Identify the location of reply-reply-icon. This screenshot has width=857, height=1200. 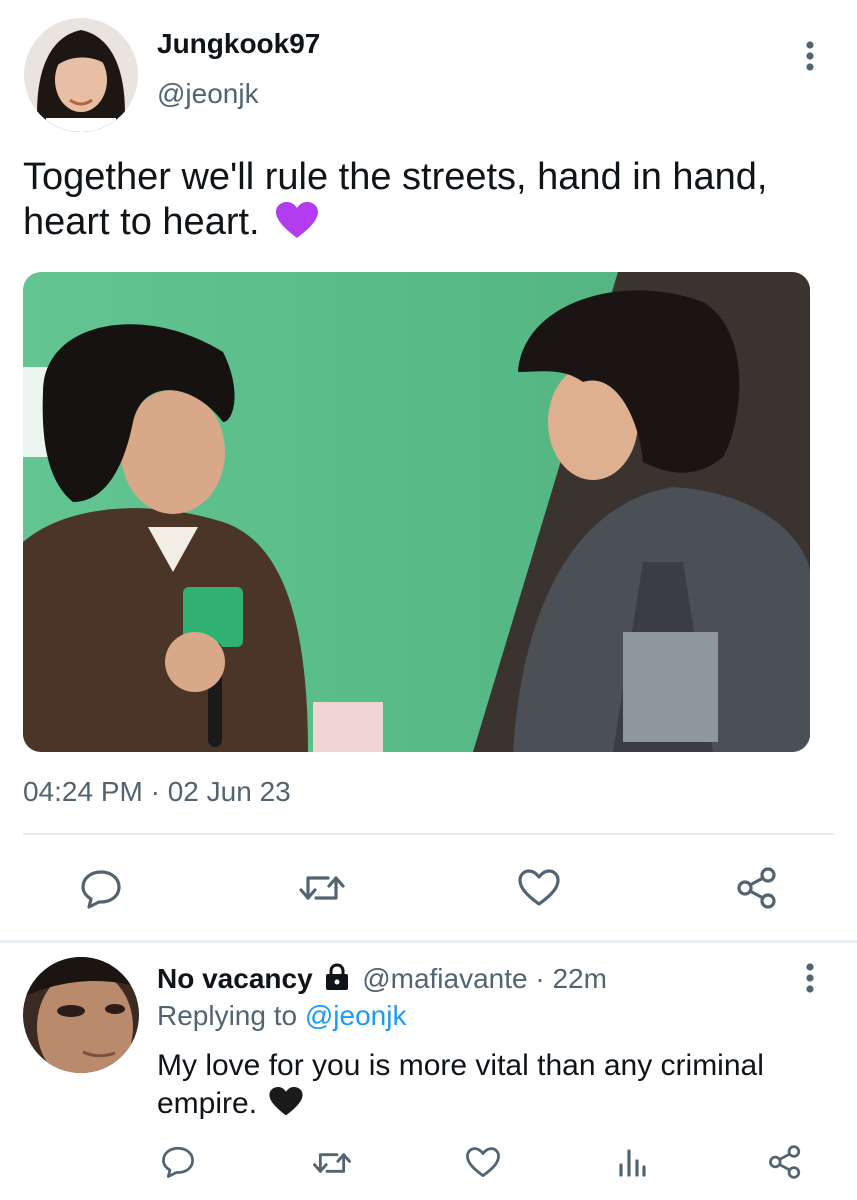
(178, 1162).